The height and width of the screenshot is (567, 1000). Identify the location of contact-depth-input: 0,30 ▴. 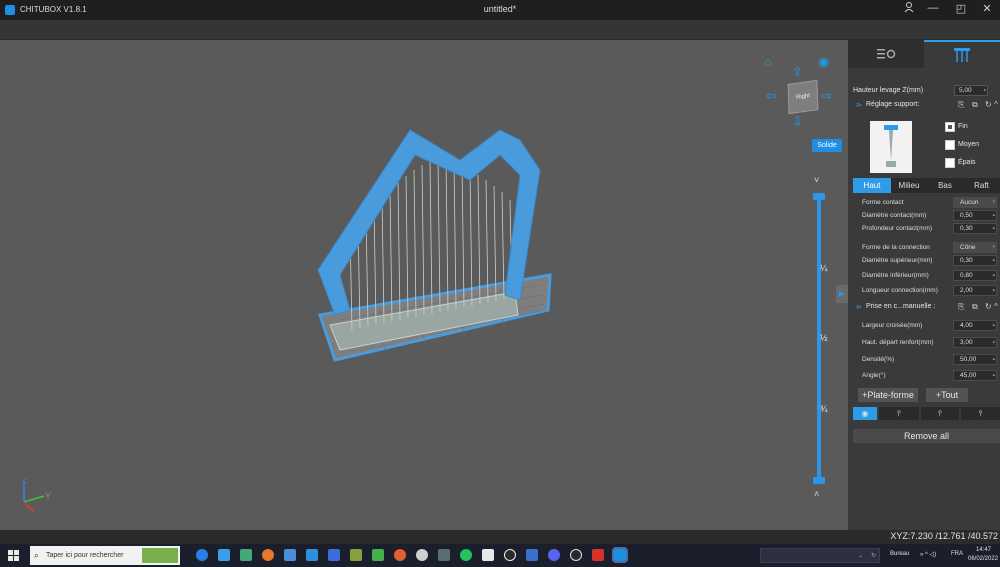
(975, 228).